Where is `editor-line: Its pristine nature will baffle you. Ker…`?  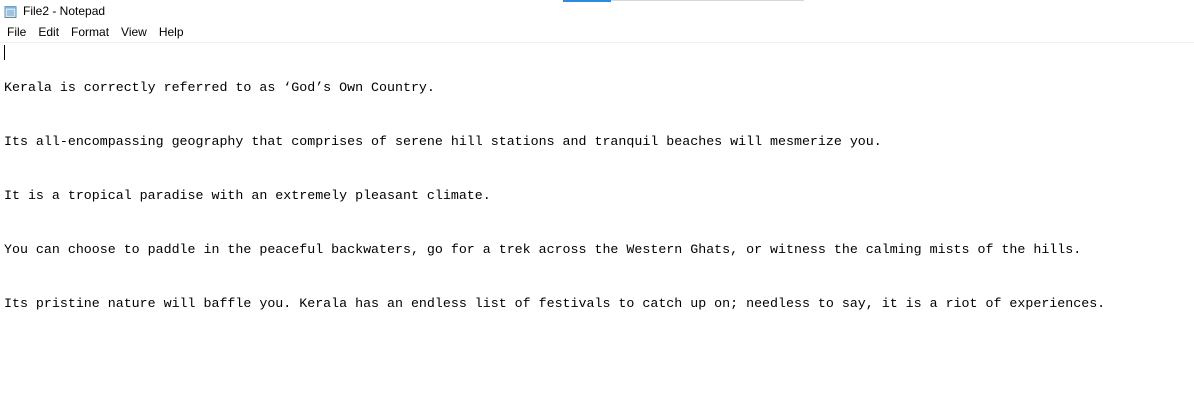
editor-line: Its pristine nature will baffle you. Ker… is located at coordinates (555, 303).